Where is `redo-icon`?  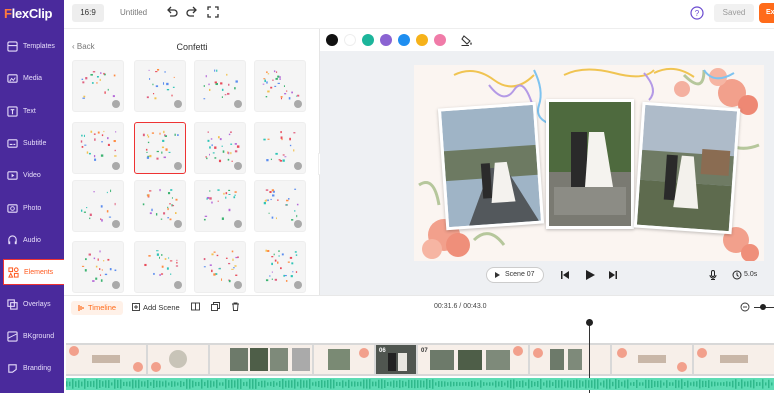
redo-icon is located at coordinates (192, 12).